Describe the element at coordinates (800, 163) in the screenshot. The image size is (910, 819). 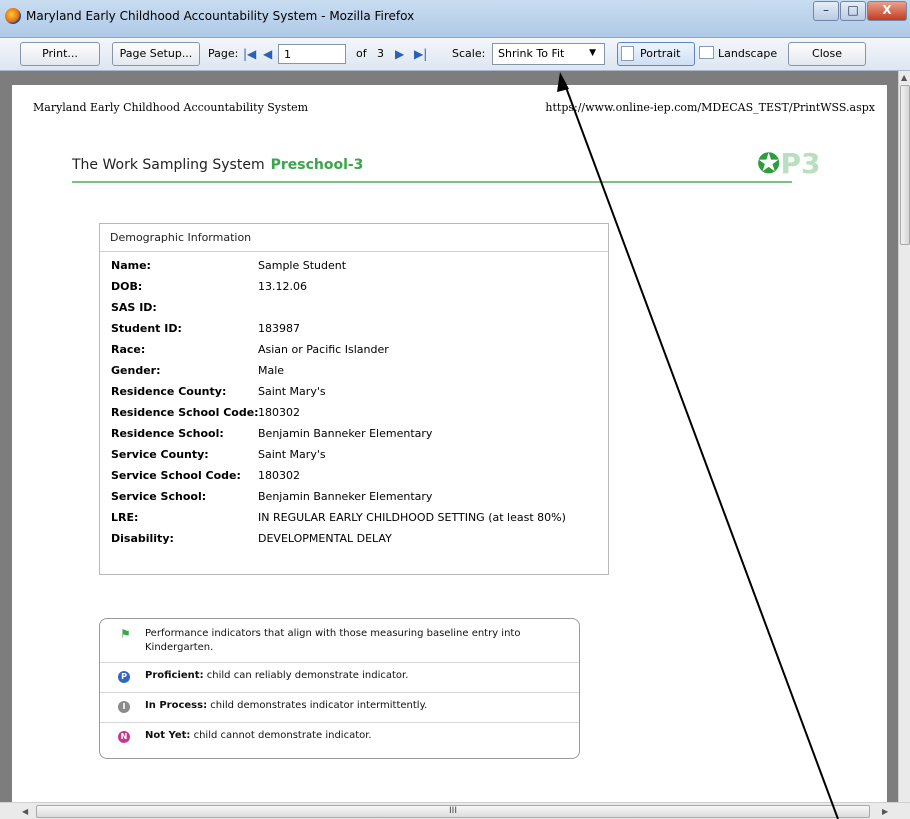
I see `logo-text: P3` at that location.